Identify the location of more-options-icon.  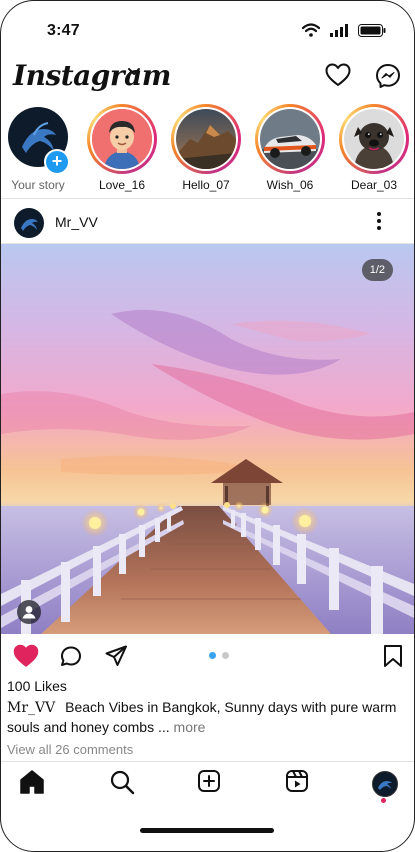
(379, 221).